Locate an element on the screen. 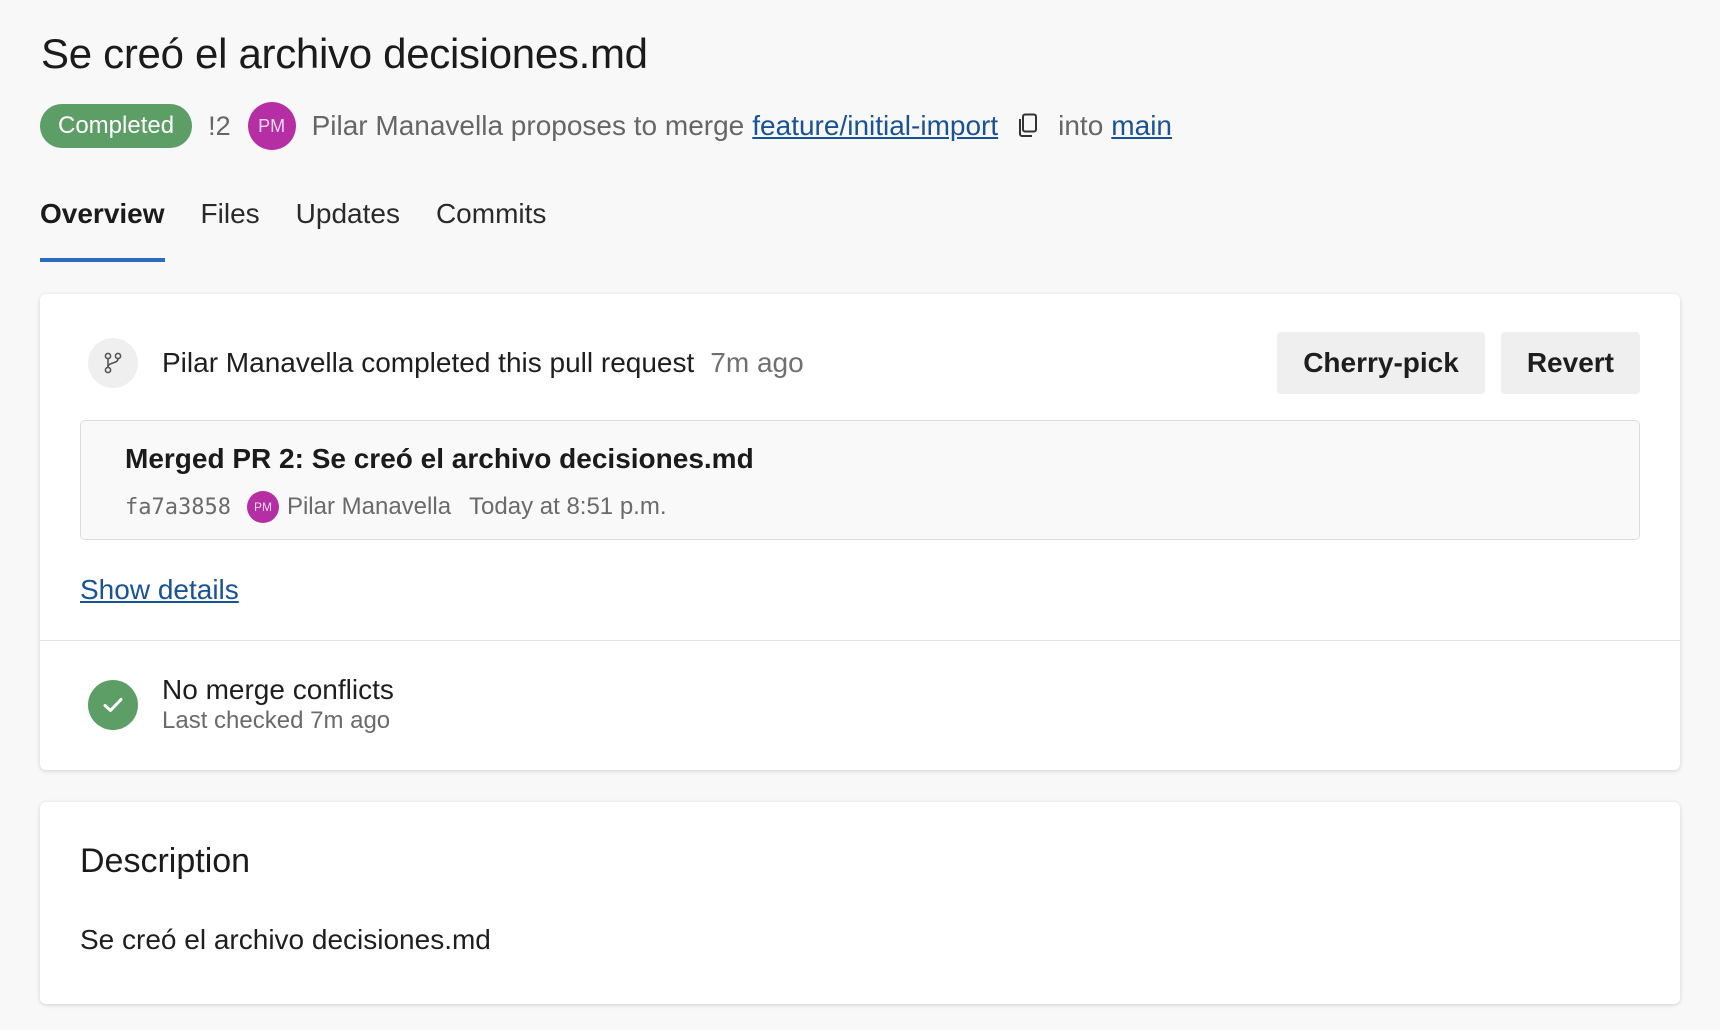 The width and height of the screenshot is (1720, 1030). merge-icon is located at coordinates (113, 363).